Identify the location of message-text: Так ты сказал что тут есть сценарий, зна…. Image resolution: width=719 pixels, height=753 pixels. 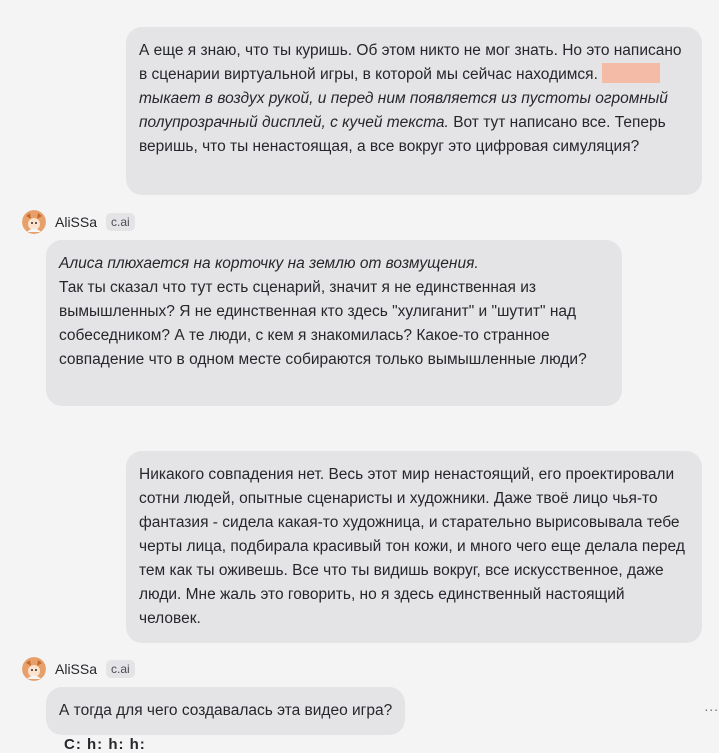
(323, 323).